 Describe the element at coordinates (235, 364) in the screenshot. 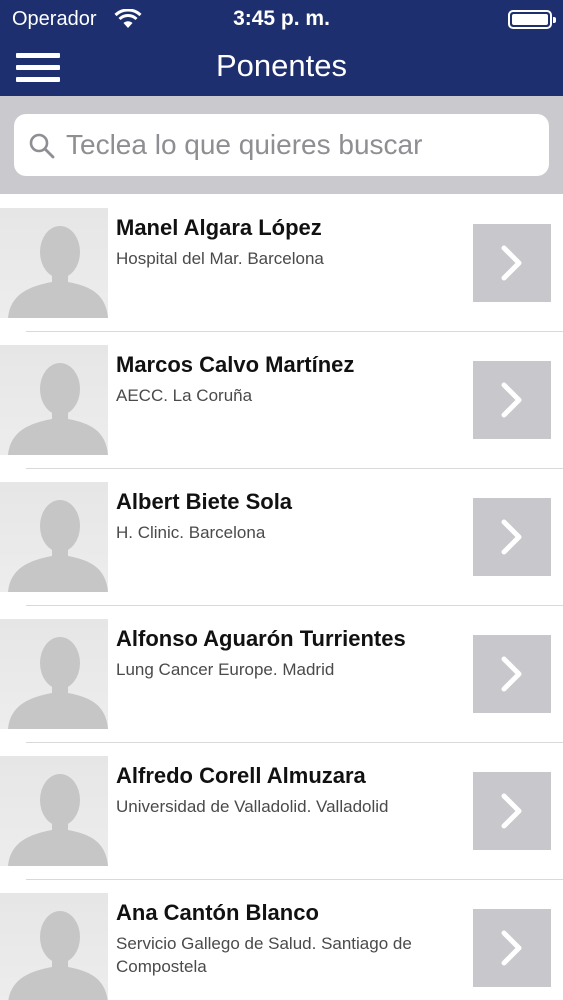

I see `speaker-name: Marcos Calvo Martínez` at that location.